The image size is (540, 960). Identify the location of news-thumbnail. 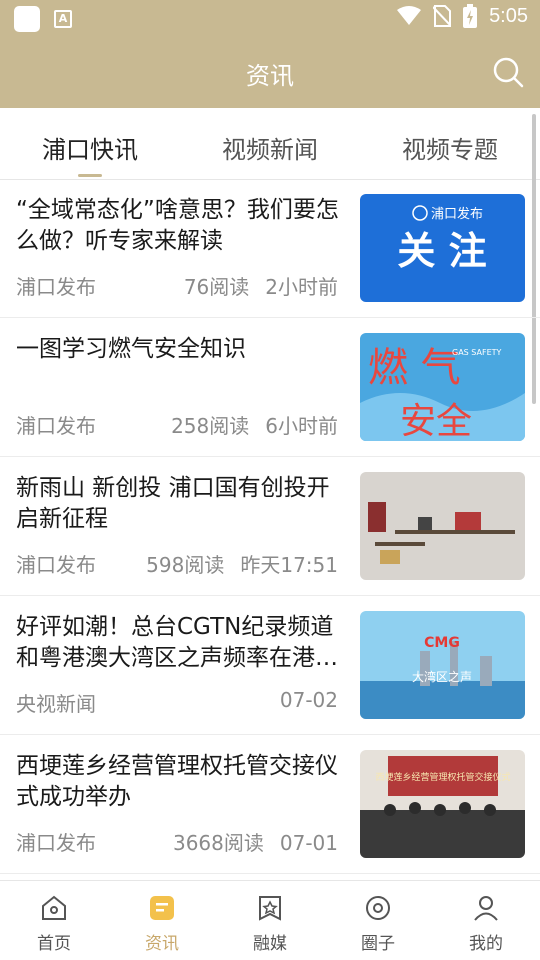
(442, 526).